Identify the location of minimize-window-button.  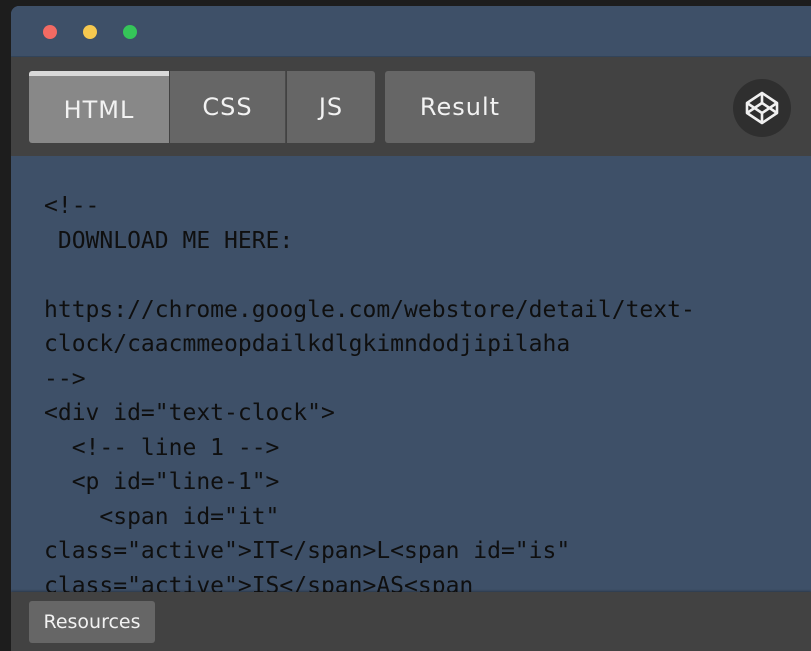
(90, 32).